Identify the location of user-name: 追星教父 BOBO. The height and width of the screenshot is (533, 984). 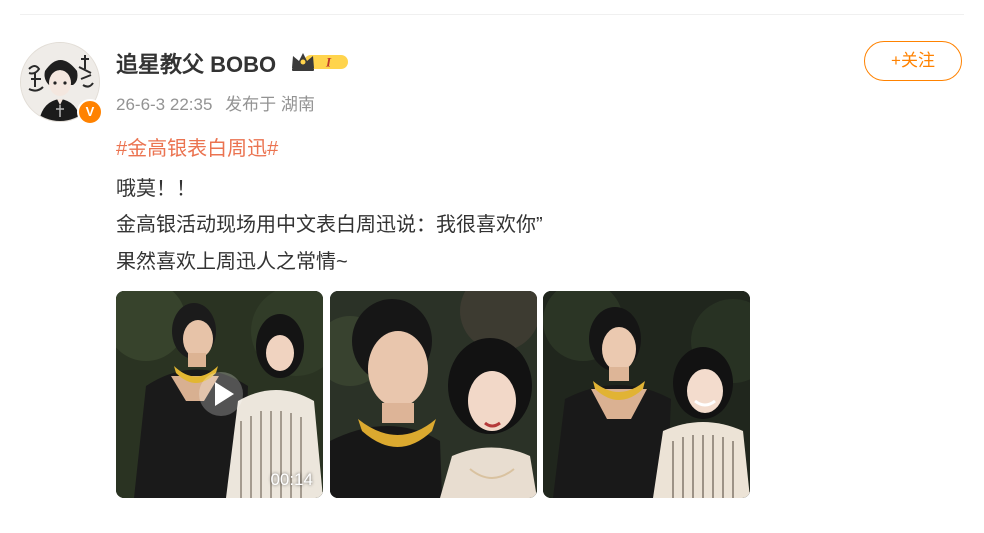
(196, 63).